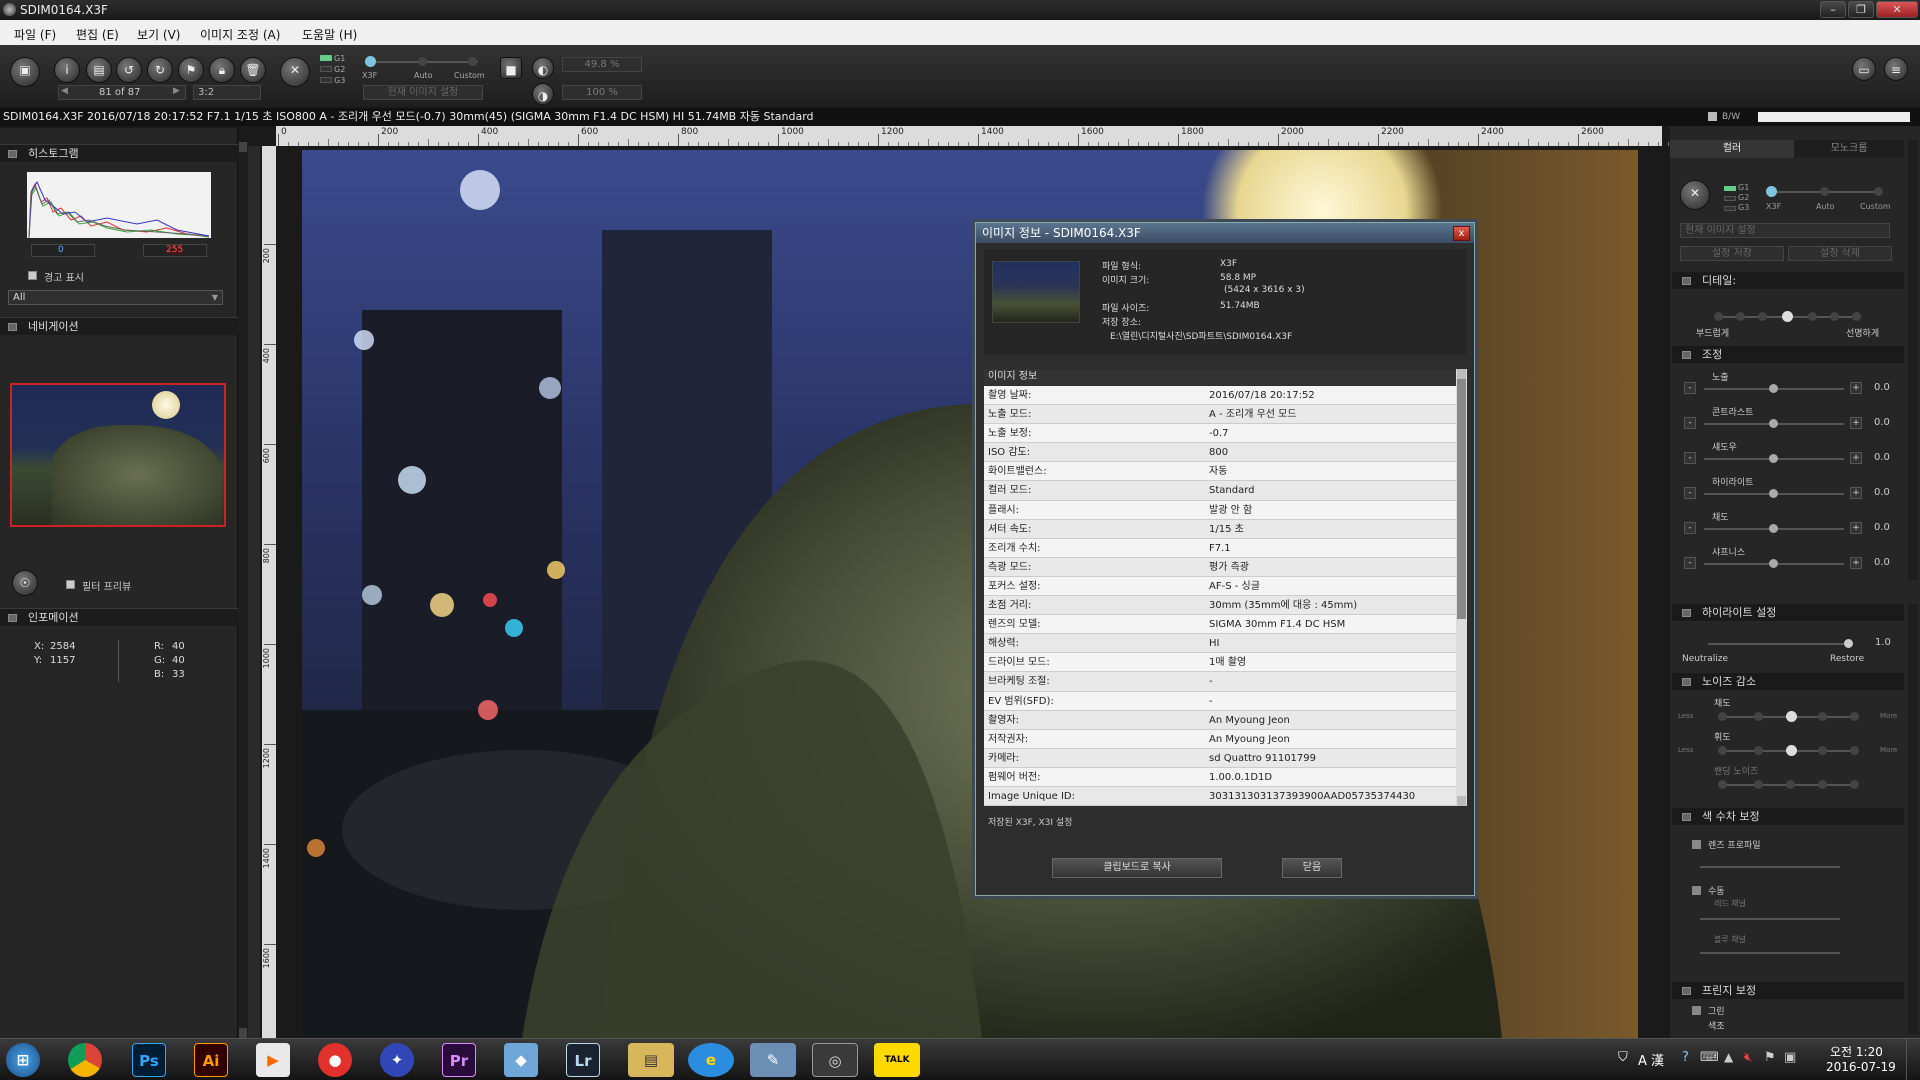 This screenshot has height=1080, width=1920. What do you see at coordinates (70, 584) in the screenshot?
I see `filter-preview-checkbox` at bounding box center [70, 584].